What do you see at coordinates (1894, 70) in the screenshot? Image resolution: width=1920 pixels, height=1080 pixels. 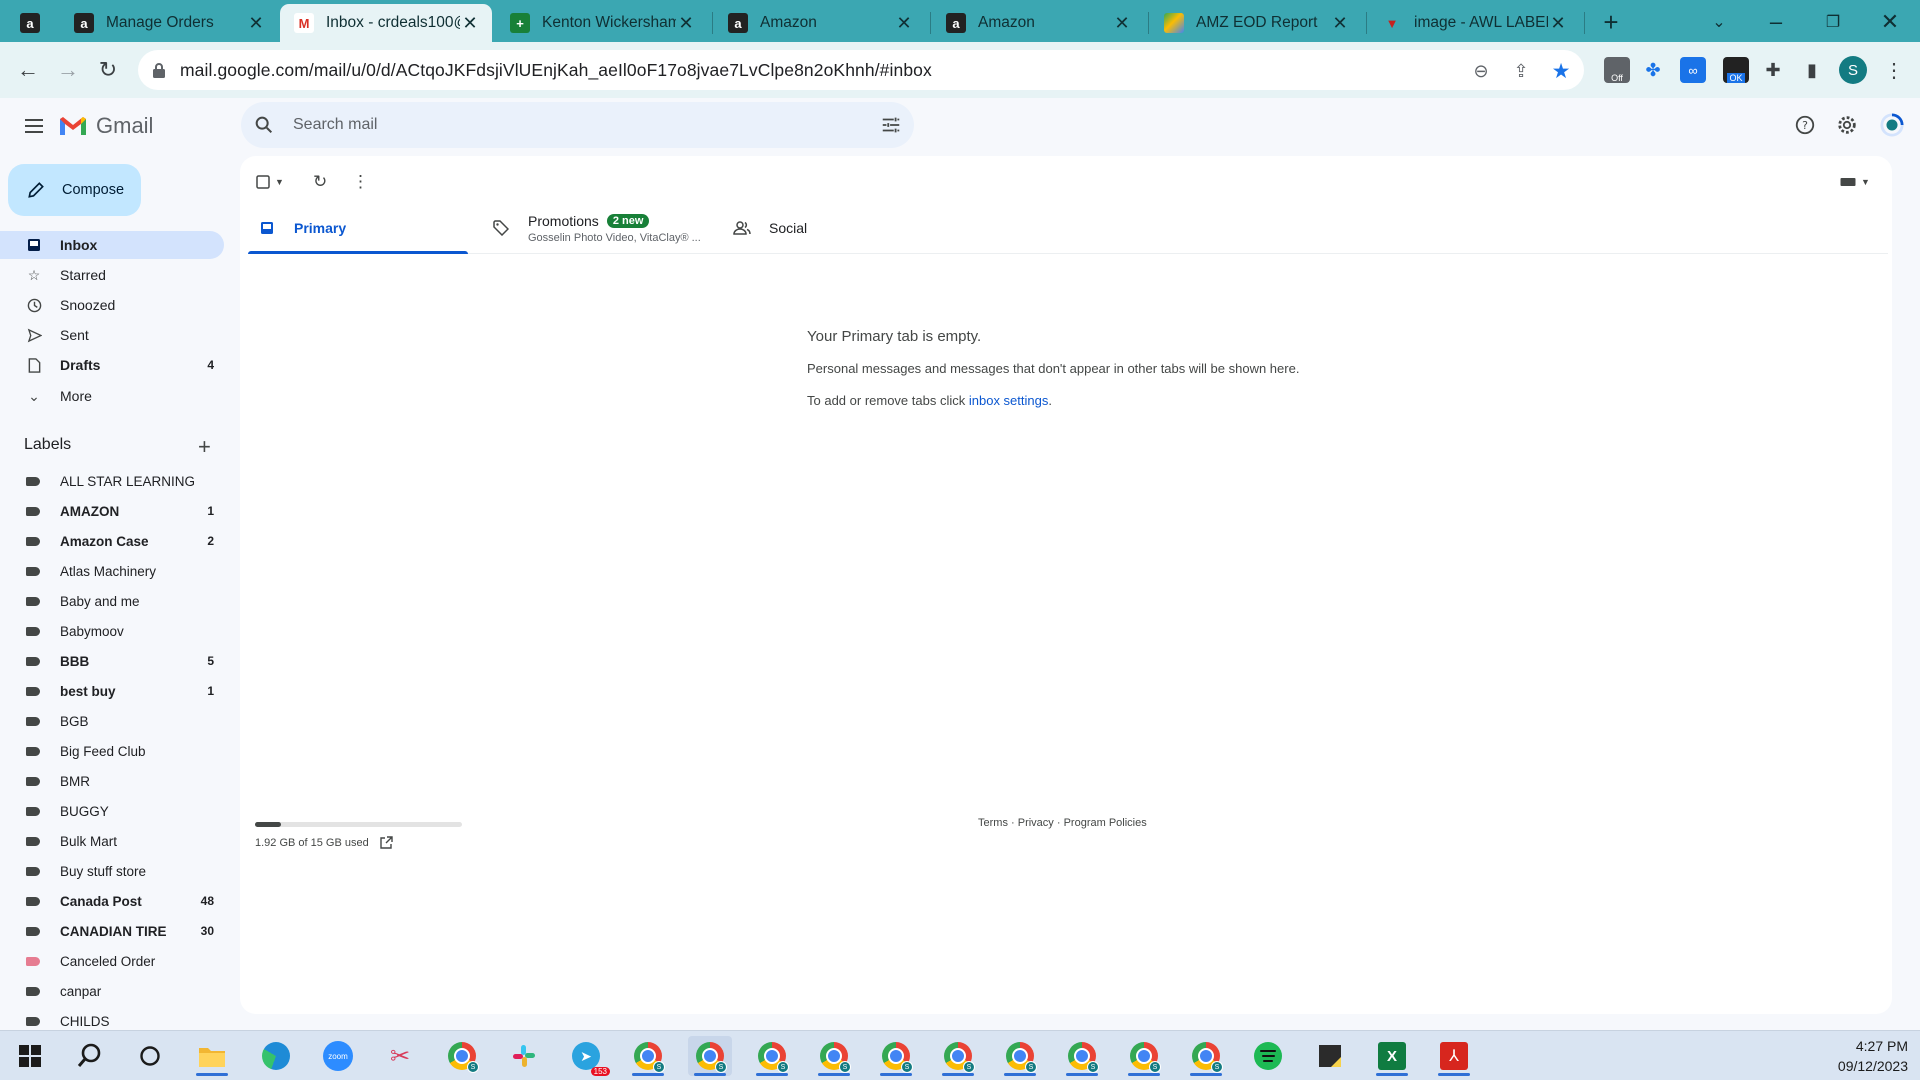 I see `chrome-menu-icon: ⋮` at bounding box center [1894, 70].